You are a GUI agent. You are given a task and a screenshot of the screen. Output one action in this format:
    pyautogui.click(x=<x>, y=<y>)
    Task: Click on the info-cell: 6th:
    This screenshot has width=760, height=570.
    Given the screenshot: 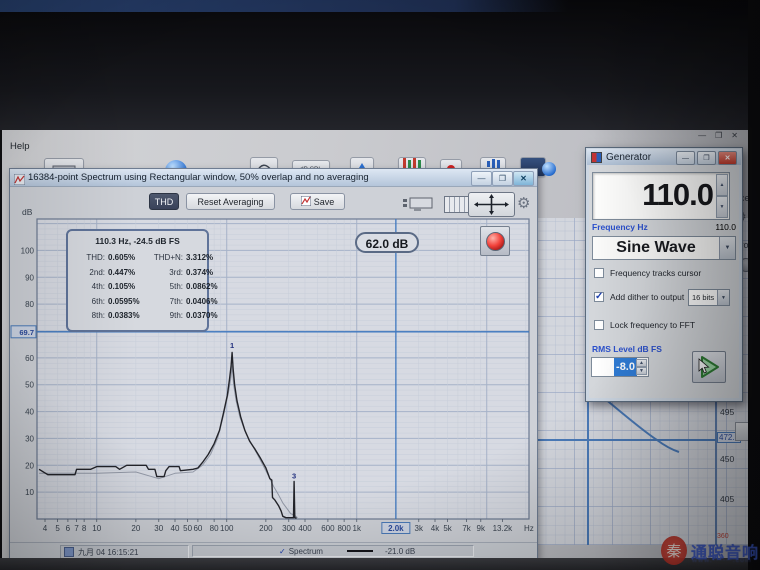 What is the action you would take?
    pyautogui.click(x=98, y=301)
    